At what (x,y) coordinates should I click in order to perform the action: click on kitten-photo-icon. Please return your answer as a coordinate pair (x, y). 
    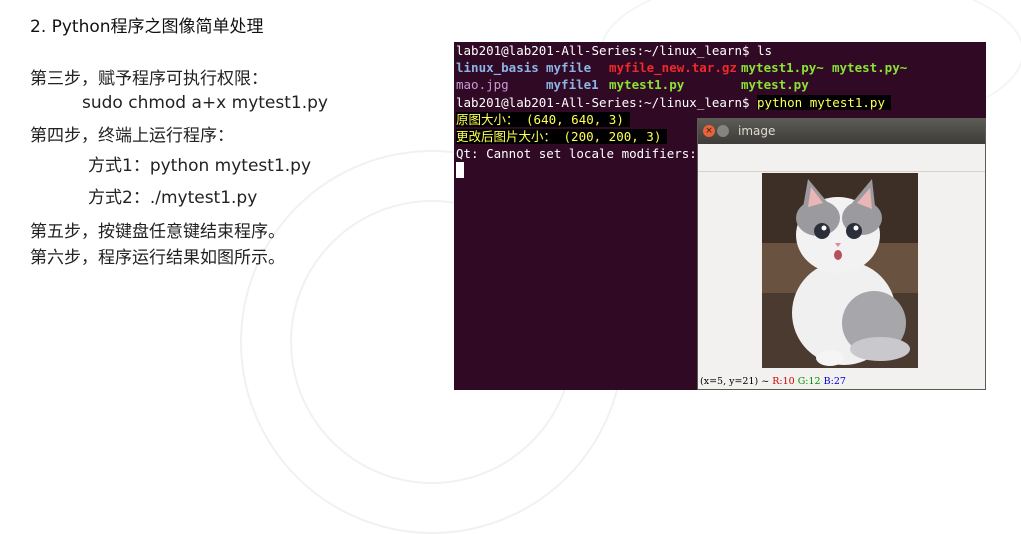
    Looking at the image, I should click on (840, 270).